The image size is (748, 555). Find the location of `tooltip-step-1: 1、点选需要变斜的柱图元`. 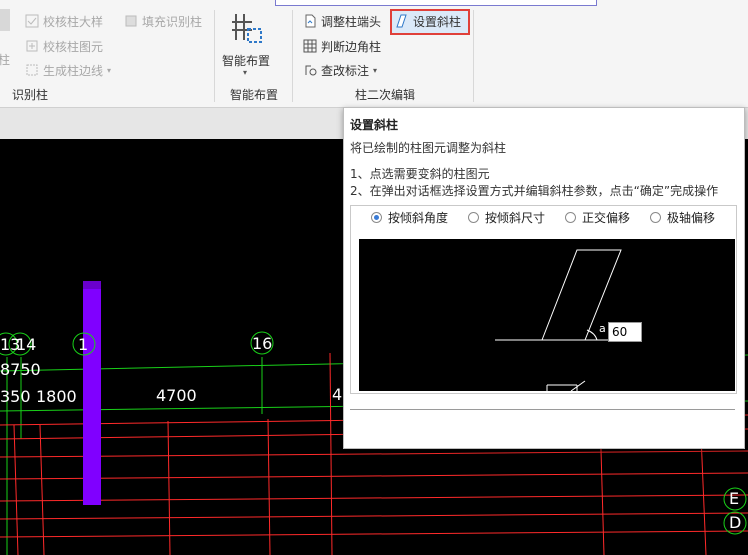

tooltip-step-1: 1、点选需要变斜的柱图元 is located at coordinates (420, 174).